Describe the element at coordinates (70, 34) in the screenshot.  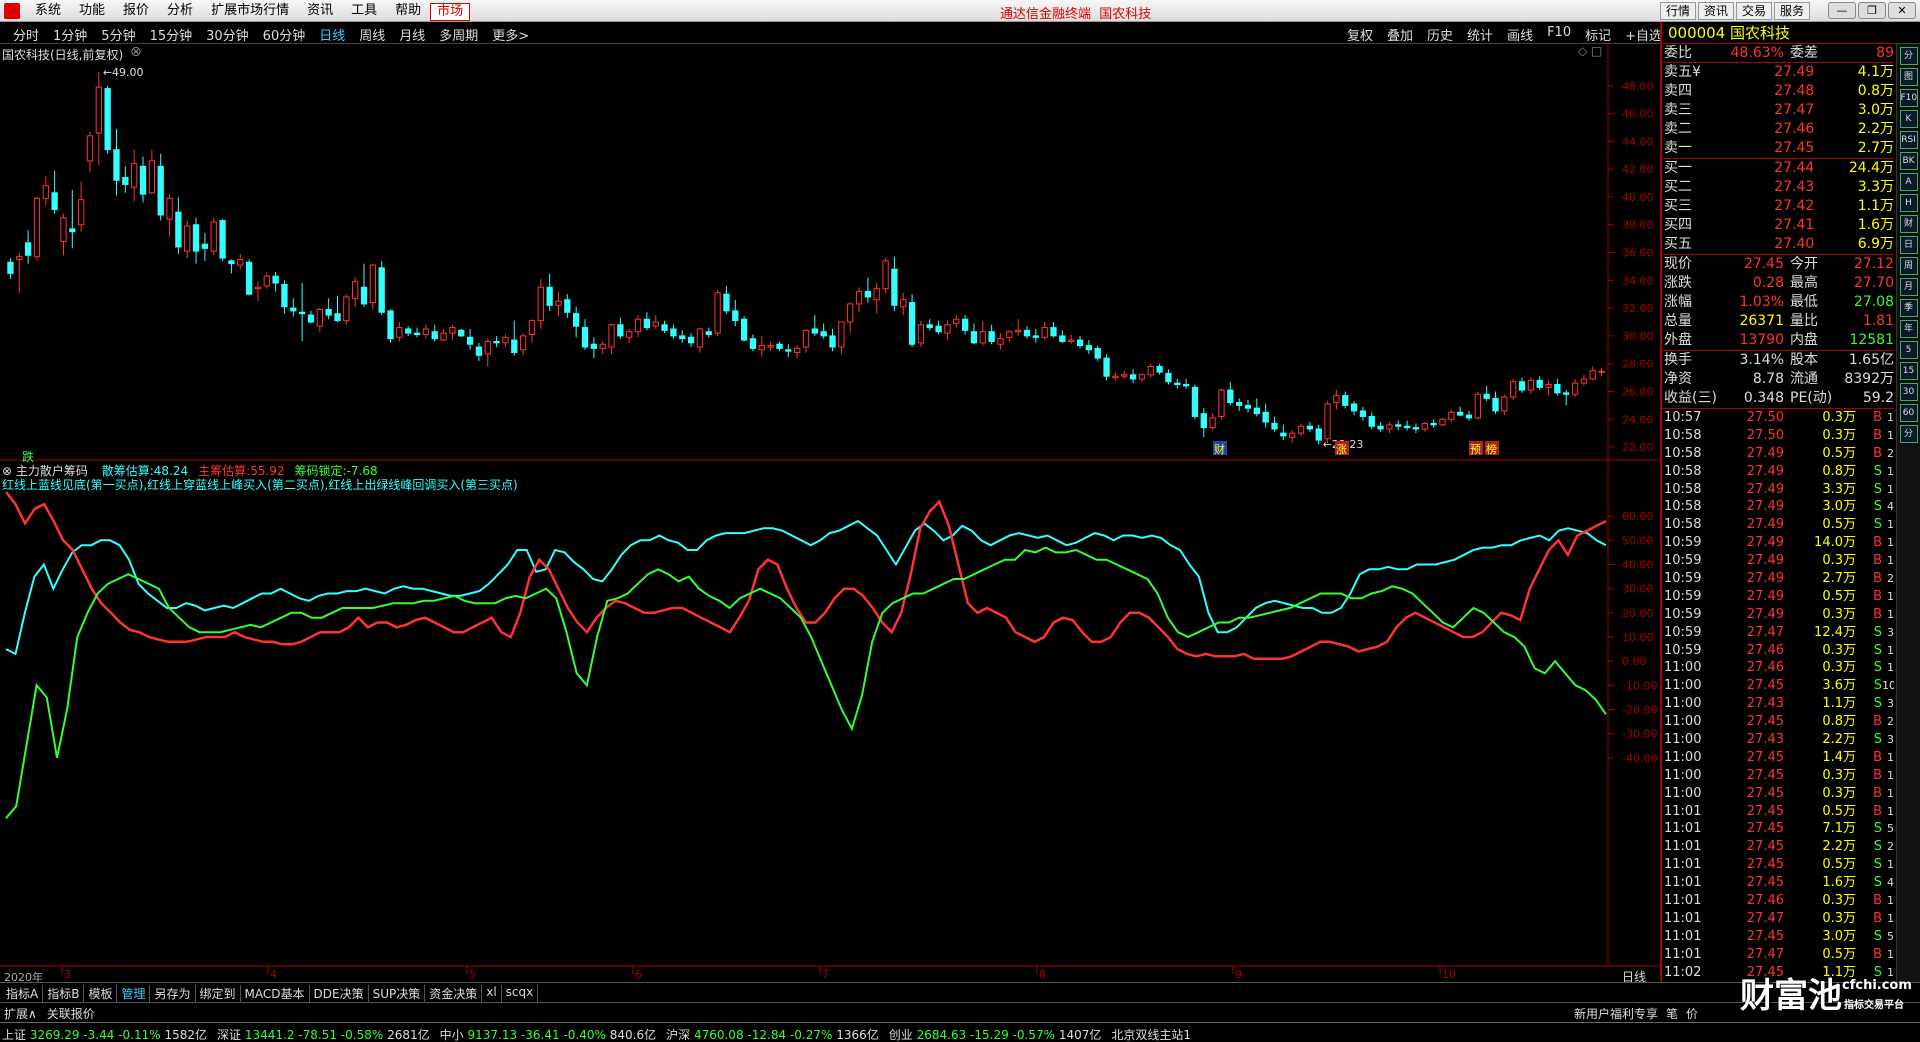
I see `period-tab-1: 1分钟` at that location.